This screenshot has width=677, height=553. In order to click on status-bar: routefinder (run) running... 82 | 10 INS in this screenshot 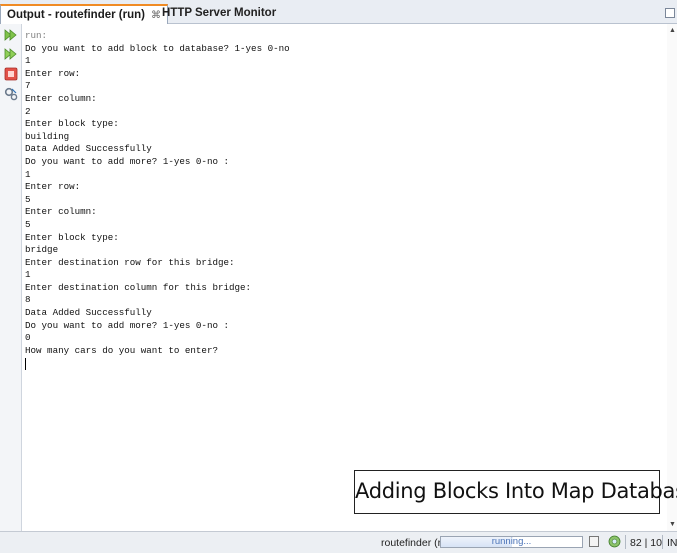, I will do `click(338, 542)`.